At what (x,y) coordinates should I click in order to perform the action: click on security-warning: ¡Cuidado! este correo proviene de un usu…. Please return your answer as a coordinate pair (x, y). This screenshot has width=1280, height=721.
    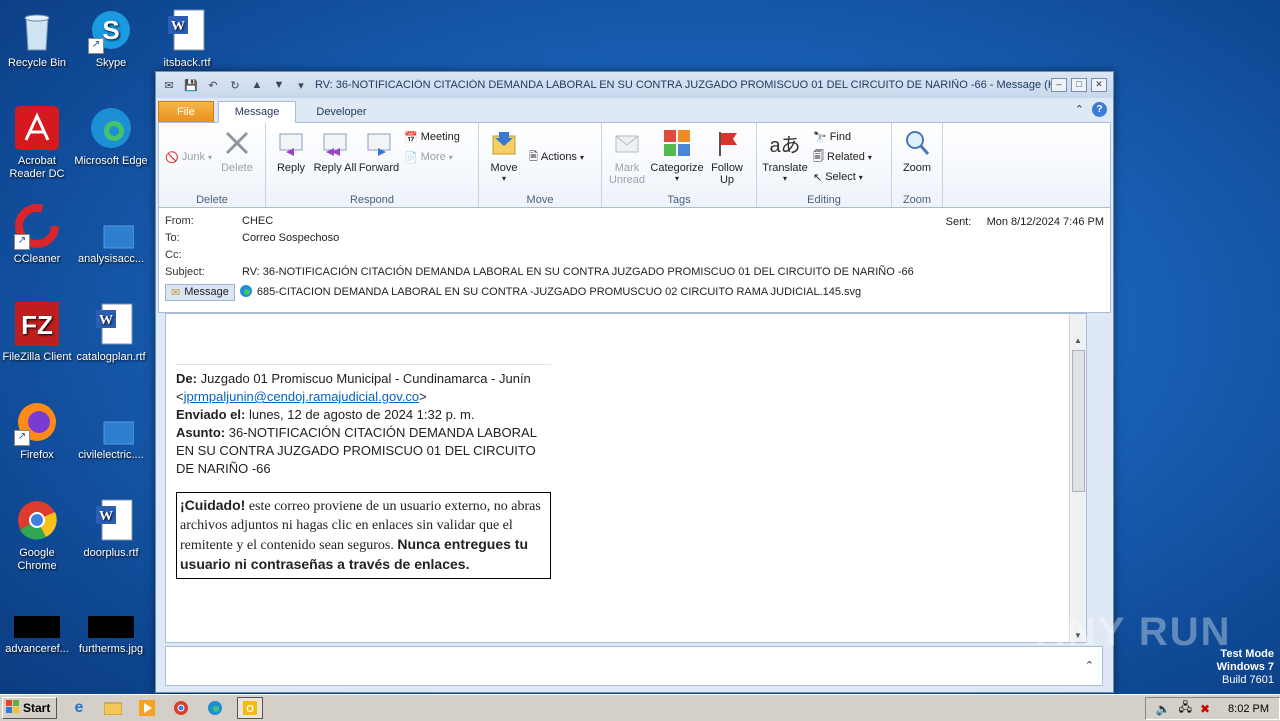
    Looking at the image, I should click on (363, 535).